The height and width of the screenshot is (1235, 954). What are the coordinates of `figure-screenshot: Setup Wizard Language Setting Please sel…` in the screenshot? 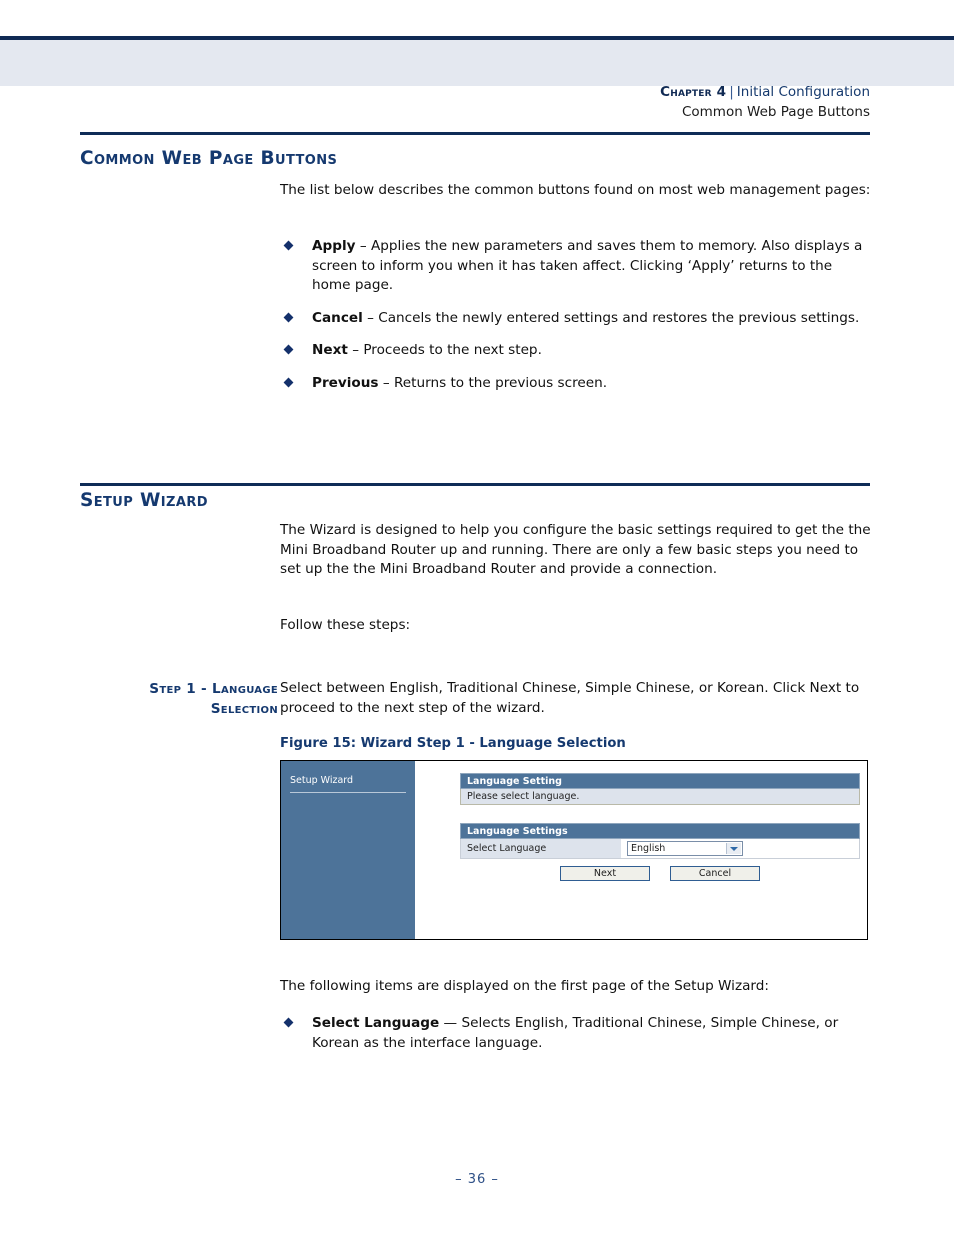 It's located at (574, 850).